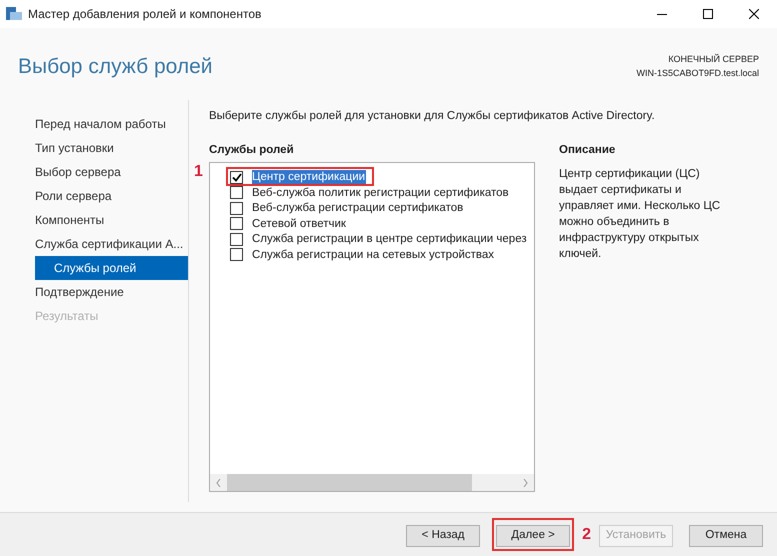 The height and width of the screenshot is (556, 777). I want to click on role-service-label: Служба регистрации в центре сертификации через, so click(390, 239).